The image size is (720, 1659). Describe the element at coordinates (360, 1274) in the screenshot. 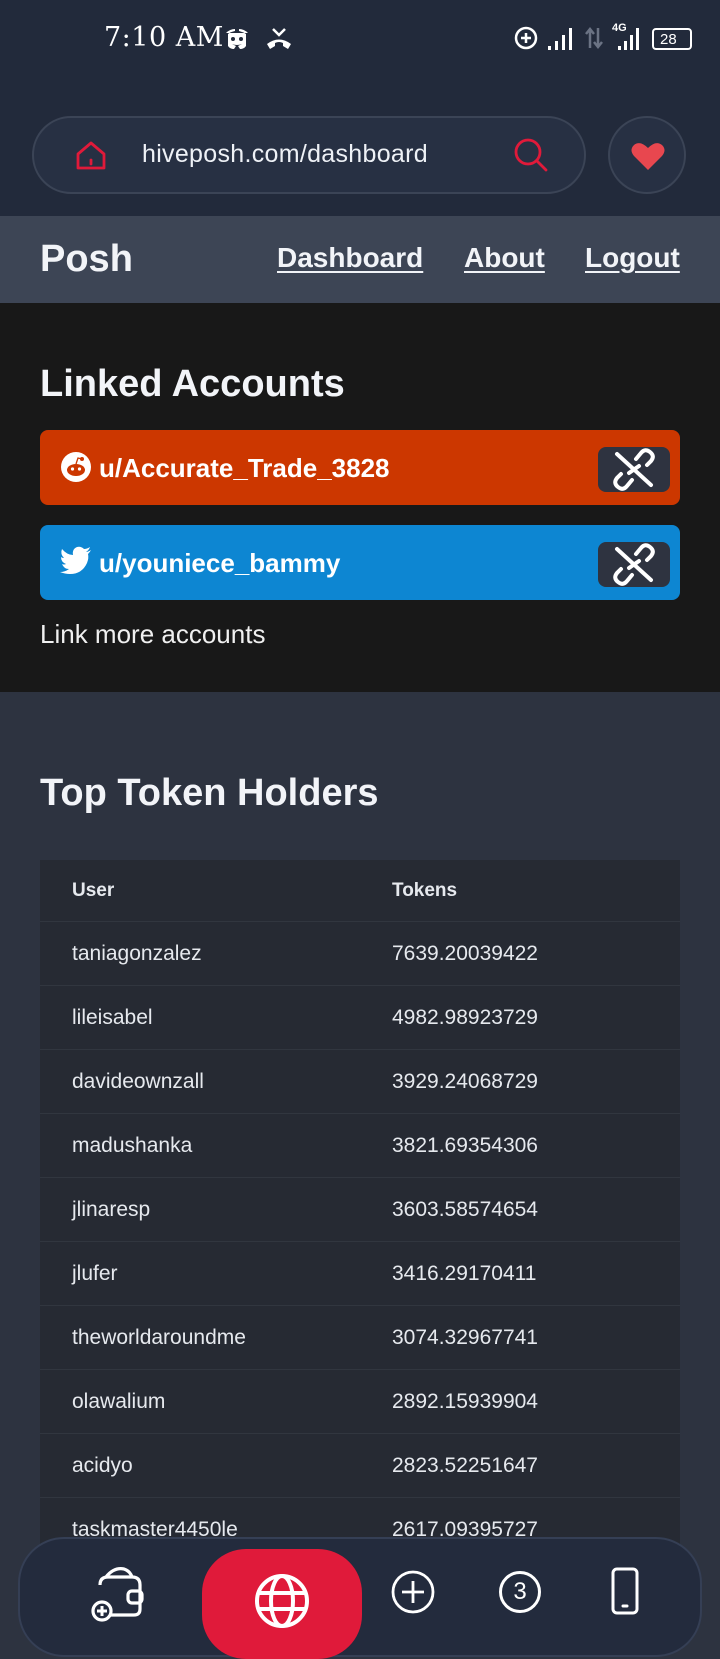

I see `table-row: jlufer 3416.29170411` at that location.